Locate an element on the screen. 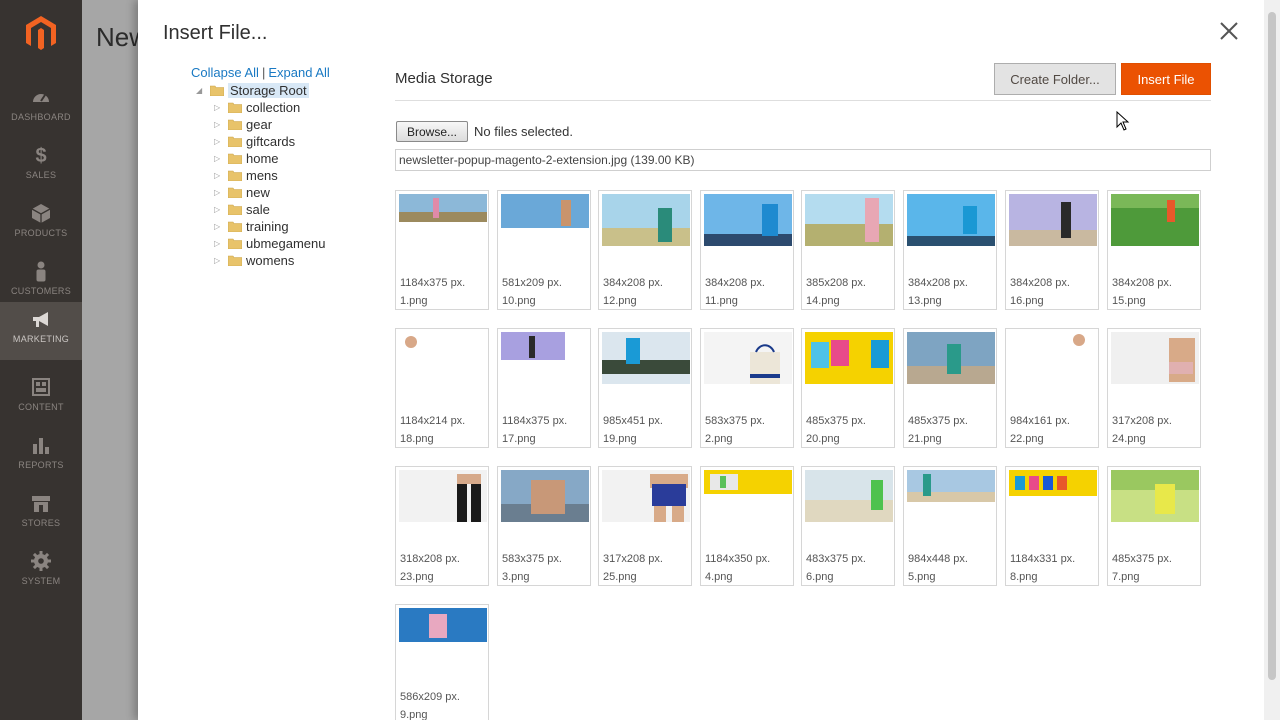  tree-node-home: ▷ home is located at coordinates (270, 158).